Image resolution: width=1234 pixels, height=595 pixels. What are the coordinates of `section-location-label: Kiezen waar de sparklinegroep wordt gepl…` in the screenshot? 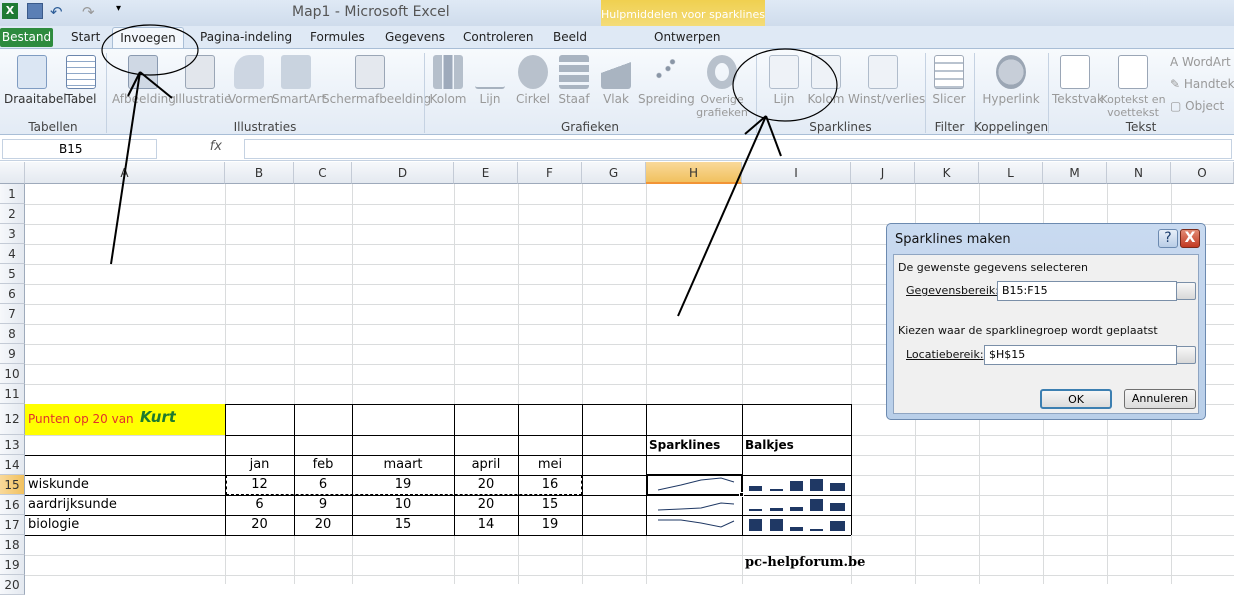 It's located at (1028, 330).